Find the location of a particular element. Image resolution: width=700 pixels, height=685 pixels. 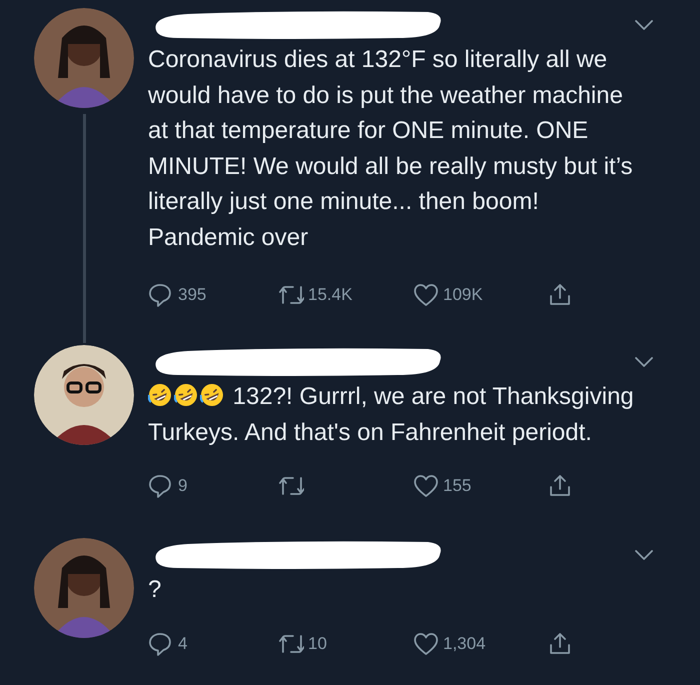

like-count: 1,304 is located at coordinates (464, 644).